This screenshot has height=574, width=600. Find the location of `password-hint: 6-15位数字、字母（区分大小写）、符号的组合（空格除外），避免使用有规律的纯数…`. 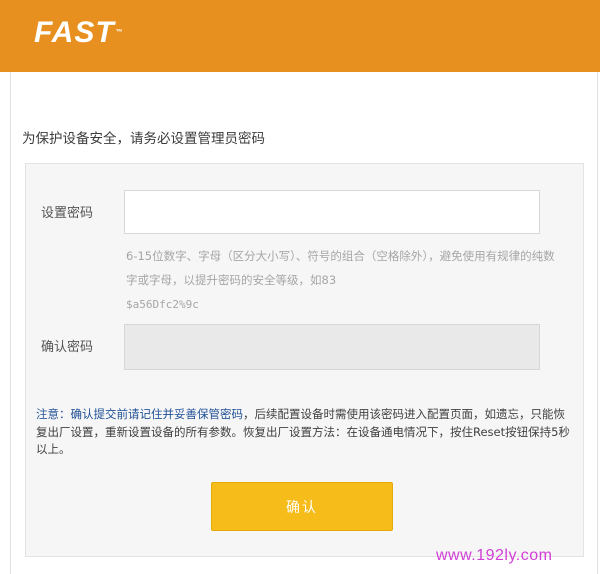

password-hint: 6-15位数字、字母（区分大小写）、符号的组合（空格除外），避免使用有规律的纯数… is located at coordinates (341, 280).